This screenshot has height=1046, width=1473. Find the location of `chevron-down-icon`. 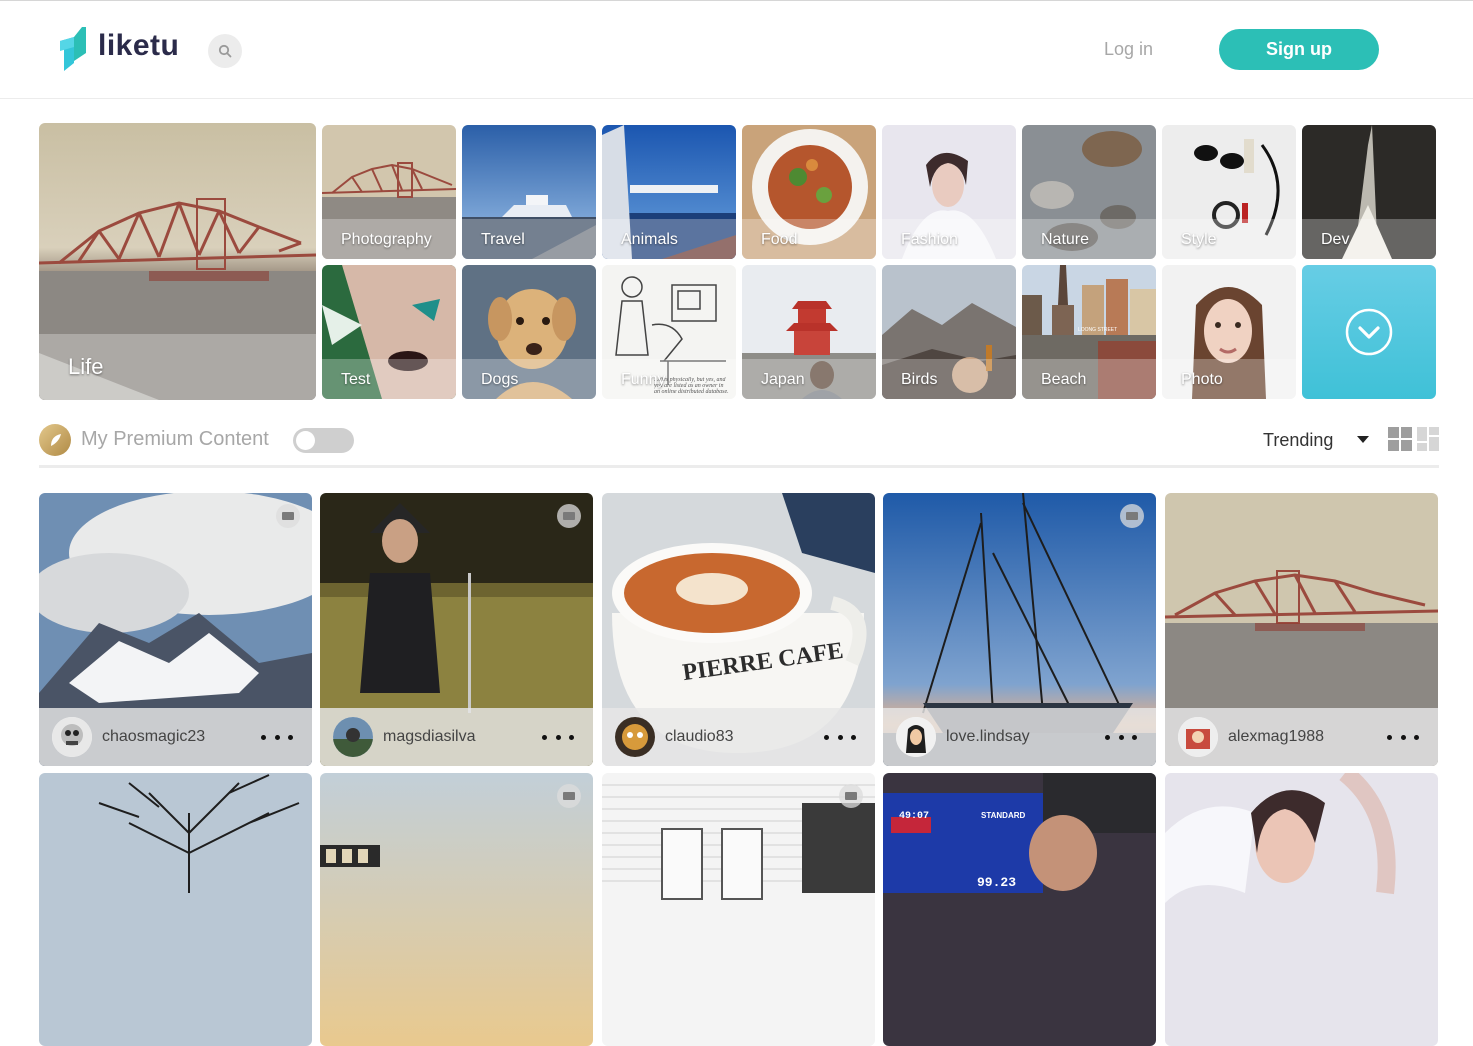

chevron-down-icon is located at coordinates (1369, 332).